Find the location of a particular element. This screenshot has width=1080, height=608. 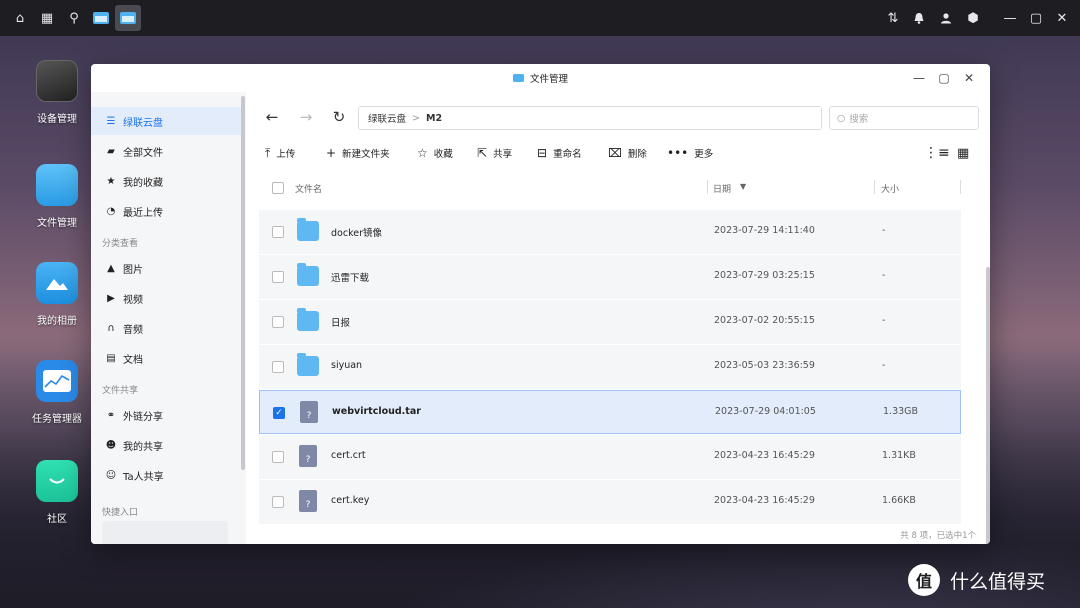

maximize-icon: ▢ is located at coordinates (1036, 18).